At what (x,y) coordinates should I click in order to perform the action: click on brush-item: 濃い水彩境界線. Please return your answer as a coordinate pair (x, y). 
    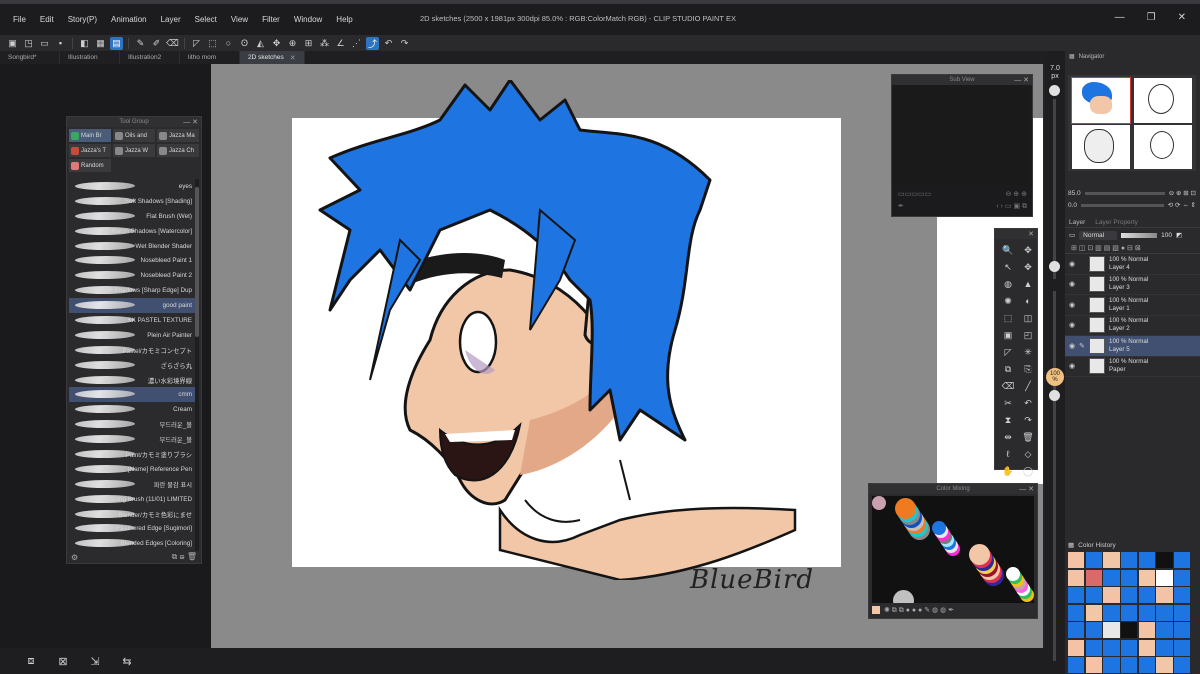
    Looking at the image, I should click on (132, 380).